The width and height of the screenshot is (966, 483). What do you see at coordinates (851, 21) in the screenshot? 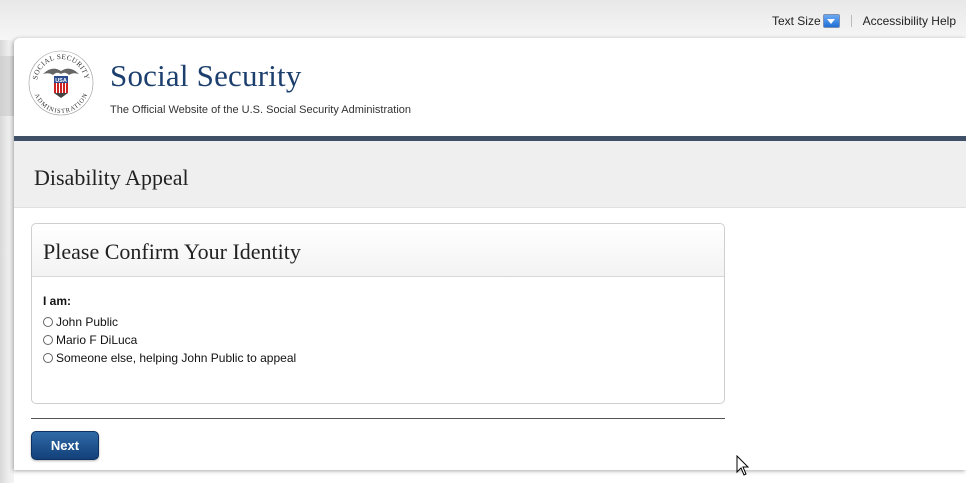
I see `utility-separator` at bounding box center [851, 21].